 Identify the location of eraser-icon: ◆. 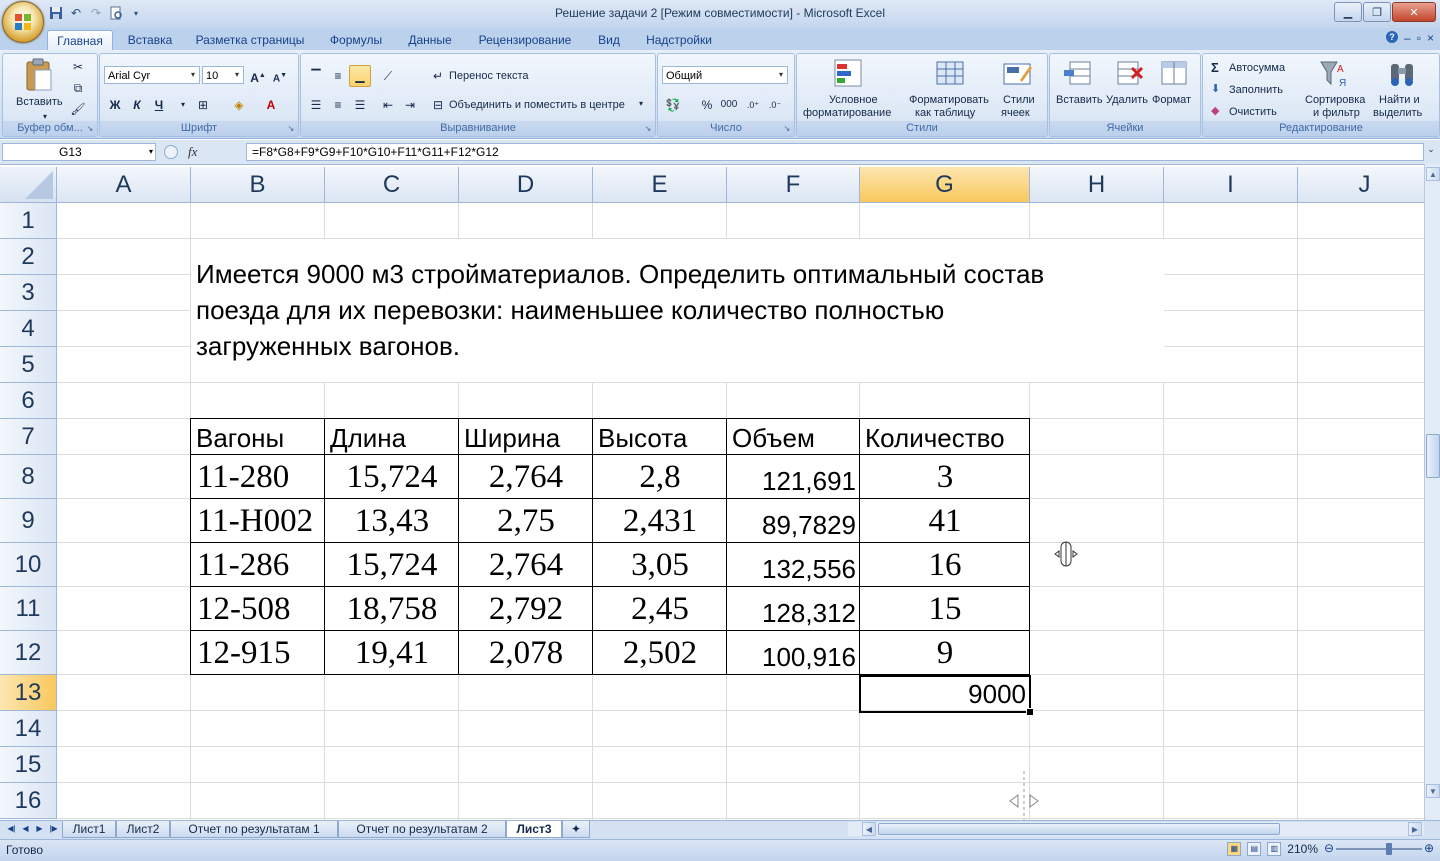
(1215, 110).